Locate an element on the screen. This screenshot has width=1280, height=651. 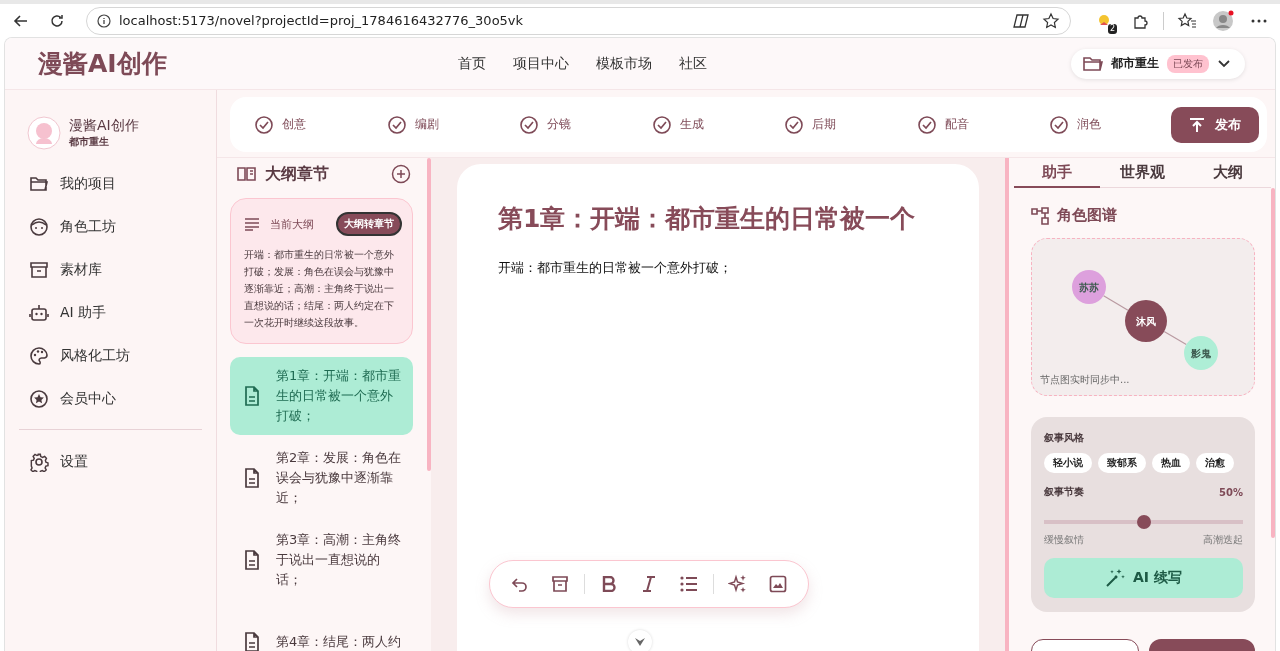
sidebar-item: 素材库 is located at coordinates (81, 270).